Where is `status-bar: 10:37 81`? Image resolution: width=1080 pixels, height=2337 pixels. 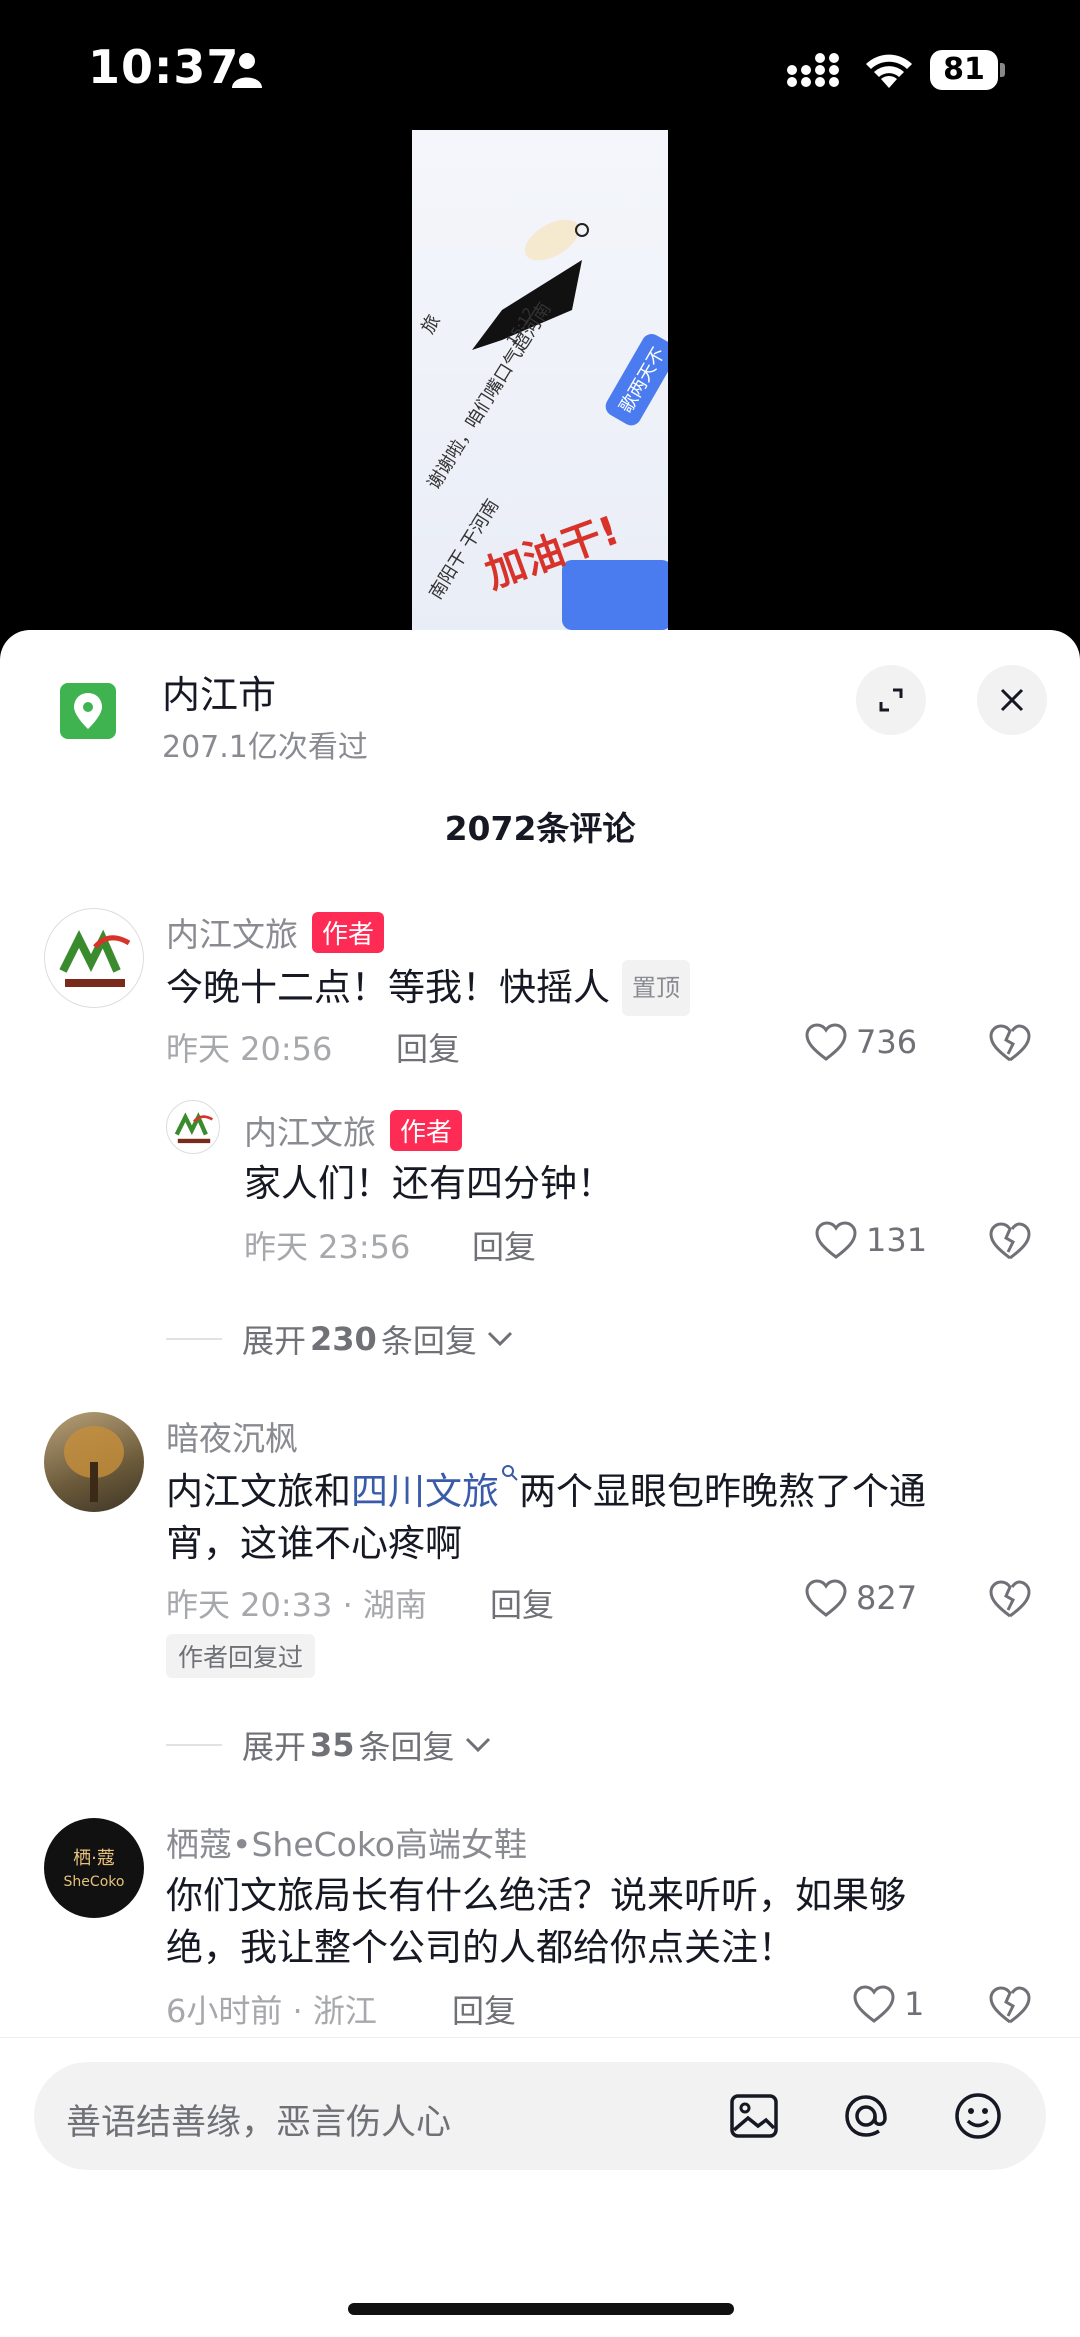 status-bar: 10:37 81 is located at coordinates (540, 70).